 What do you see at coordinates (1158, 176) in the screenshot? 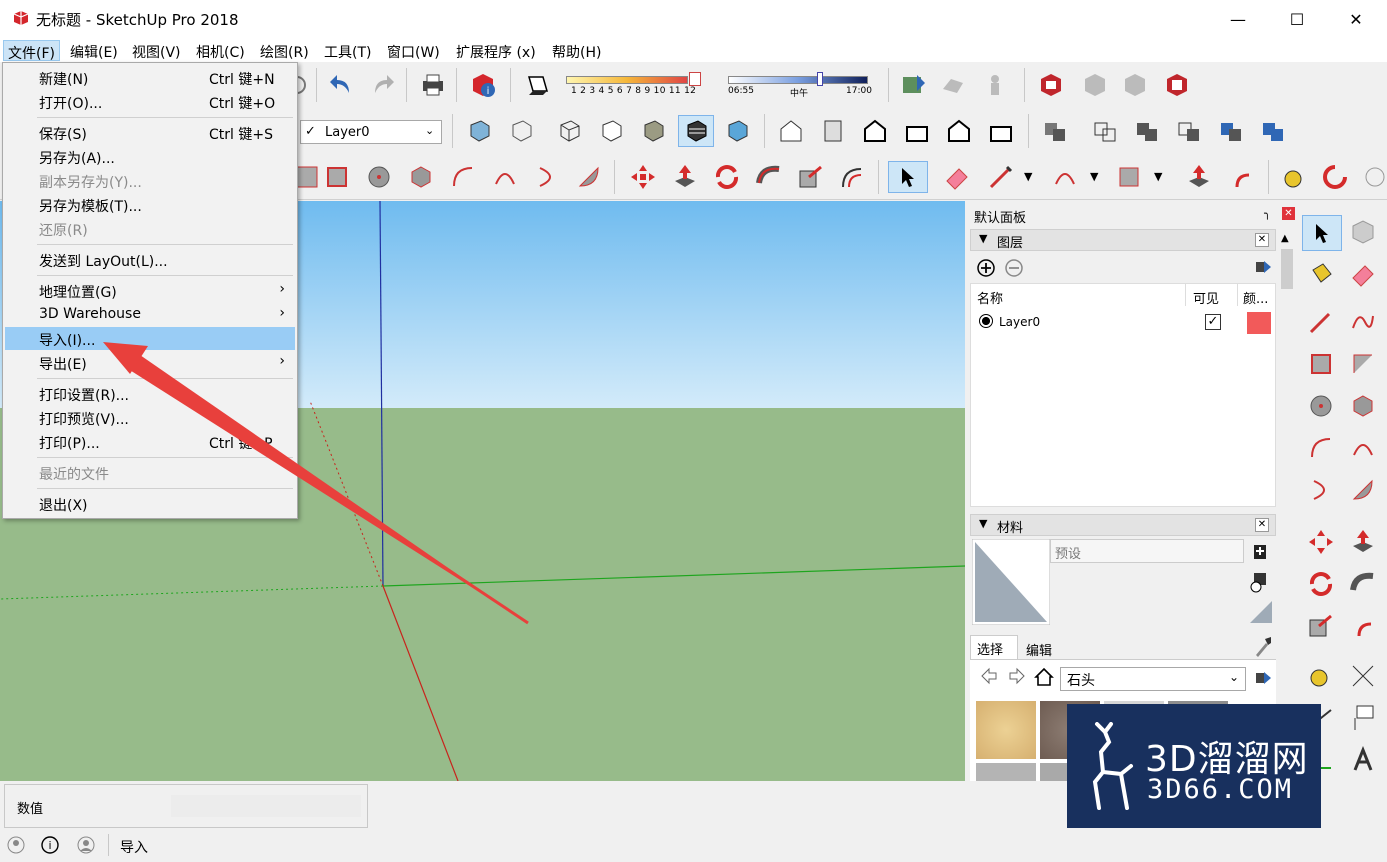
I see `shape-dropdown-icon: ▼` at bounding box center [1158, 176].